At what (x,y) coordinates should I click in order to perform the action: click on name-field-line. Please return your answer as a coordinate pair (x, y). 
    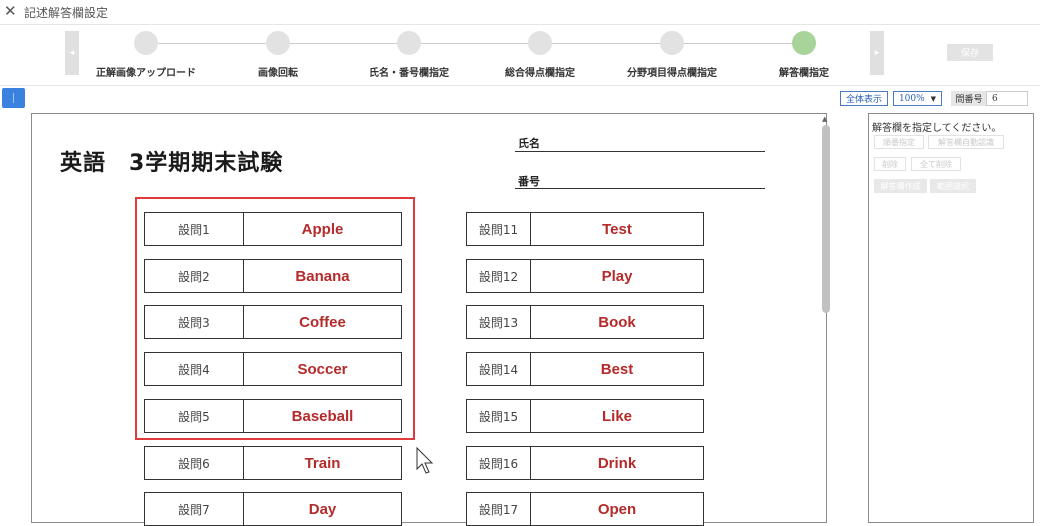
    Looking at the image, I should click on (640, 151).